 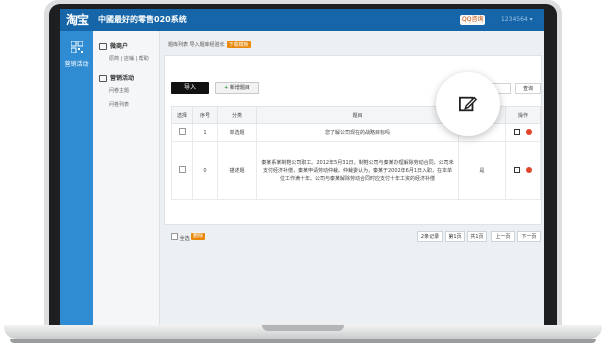 I want to click on bulk-delete-button: 删除, so click(x=198, y=236).